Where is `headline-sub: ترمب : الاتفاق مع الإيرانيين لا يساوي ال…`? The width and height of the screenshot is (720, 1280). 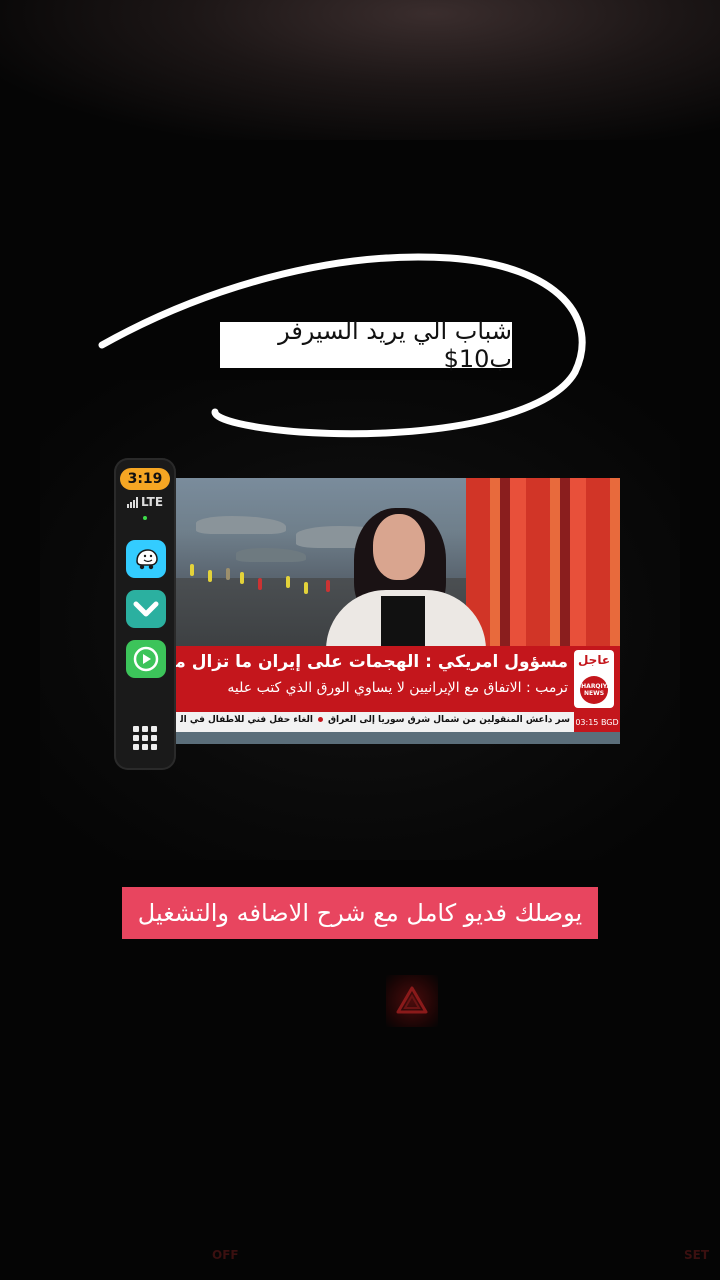
headline-sub: ترمب : الاتفاق مع الإيرانيين لا يساوي ال… is located at coordinates (397, 688).